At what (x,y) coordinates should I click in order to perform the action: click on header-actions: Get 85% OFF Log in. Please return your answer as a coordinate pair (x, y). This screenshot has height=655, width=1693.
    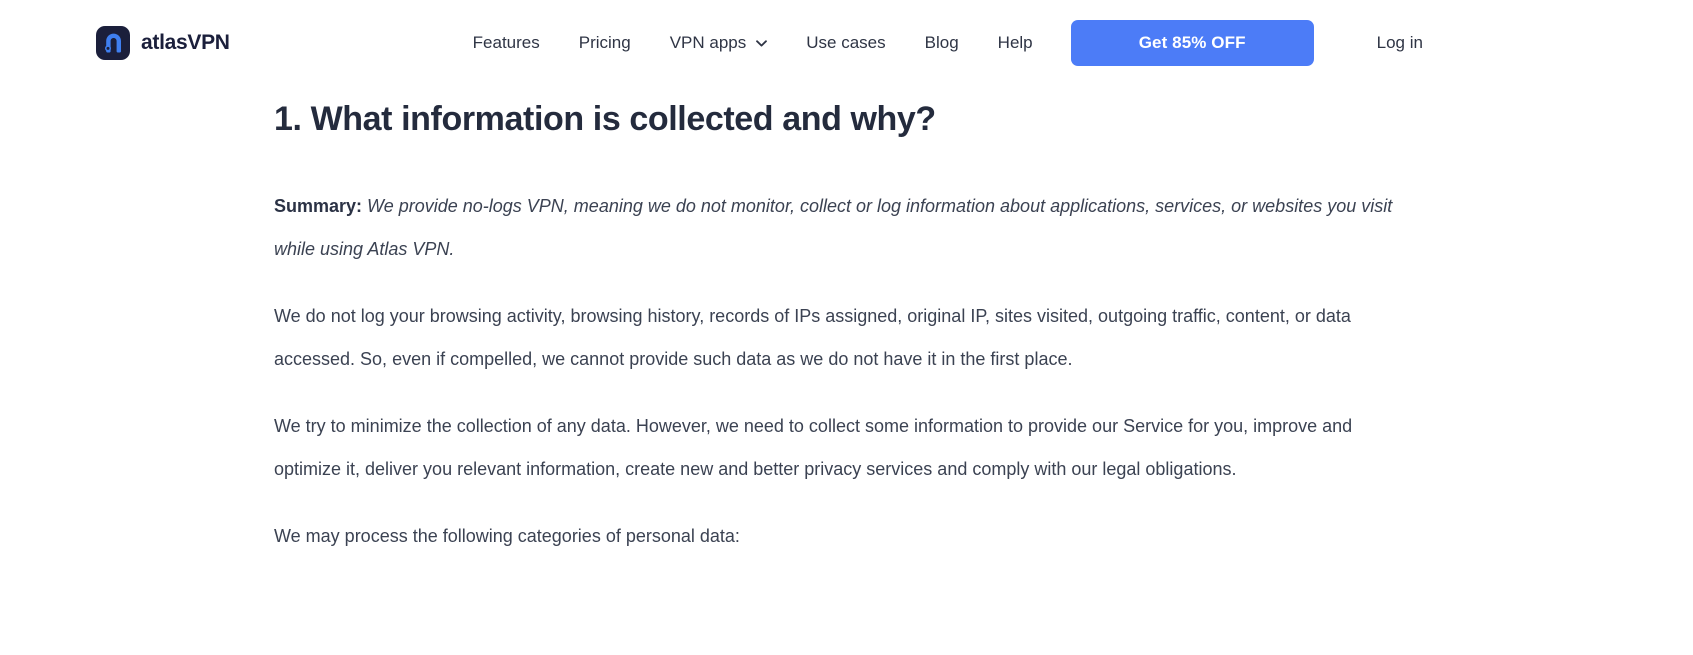
    Looking at the image, I should click on (1246, 43).